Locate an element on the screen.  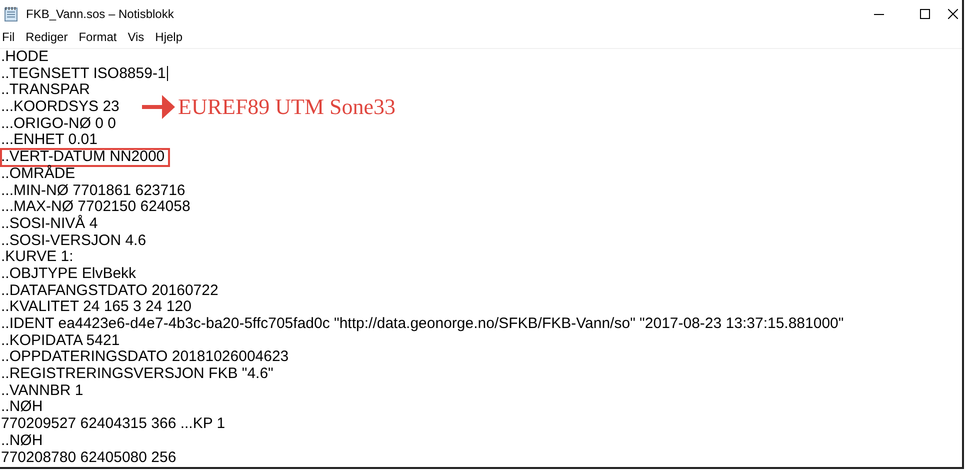
window-title: FKB_Vann.sos – Notisblokk is located at coordinates (100, 14).